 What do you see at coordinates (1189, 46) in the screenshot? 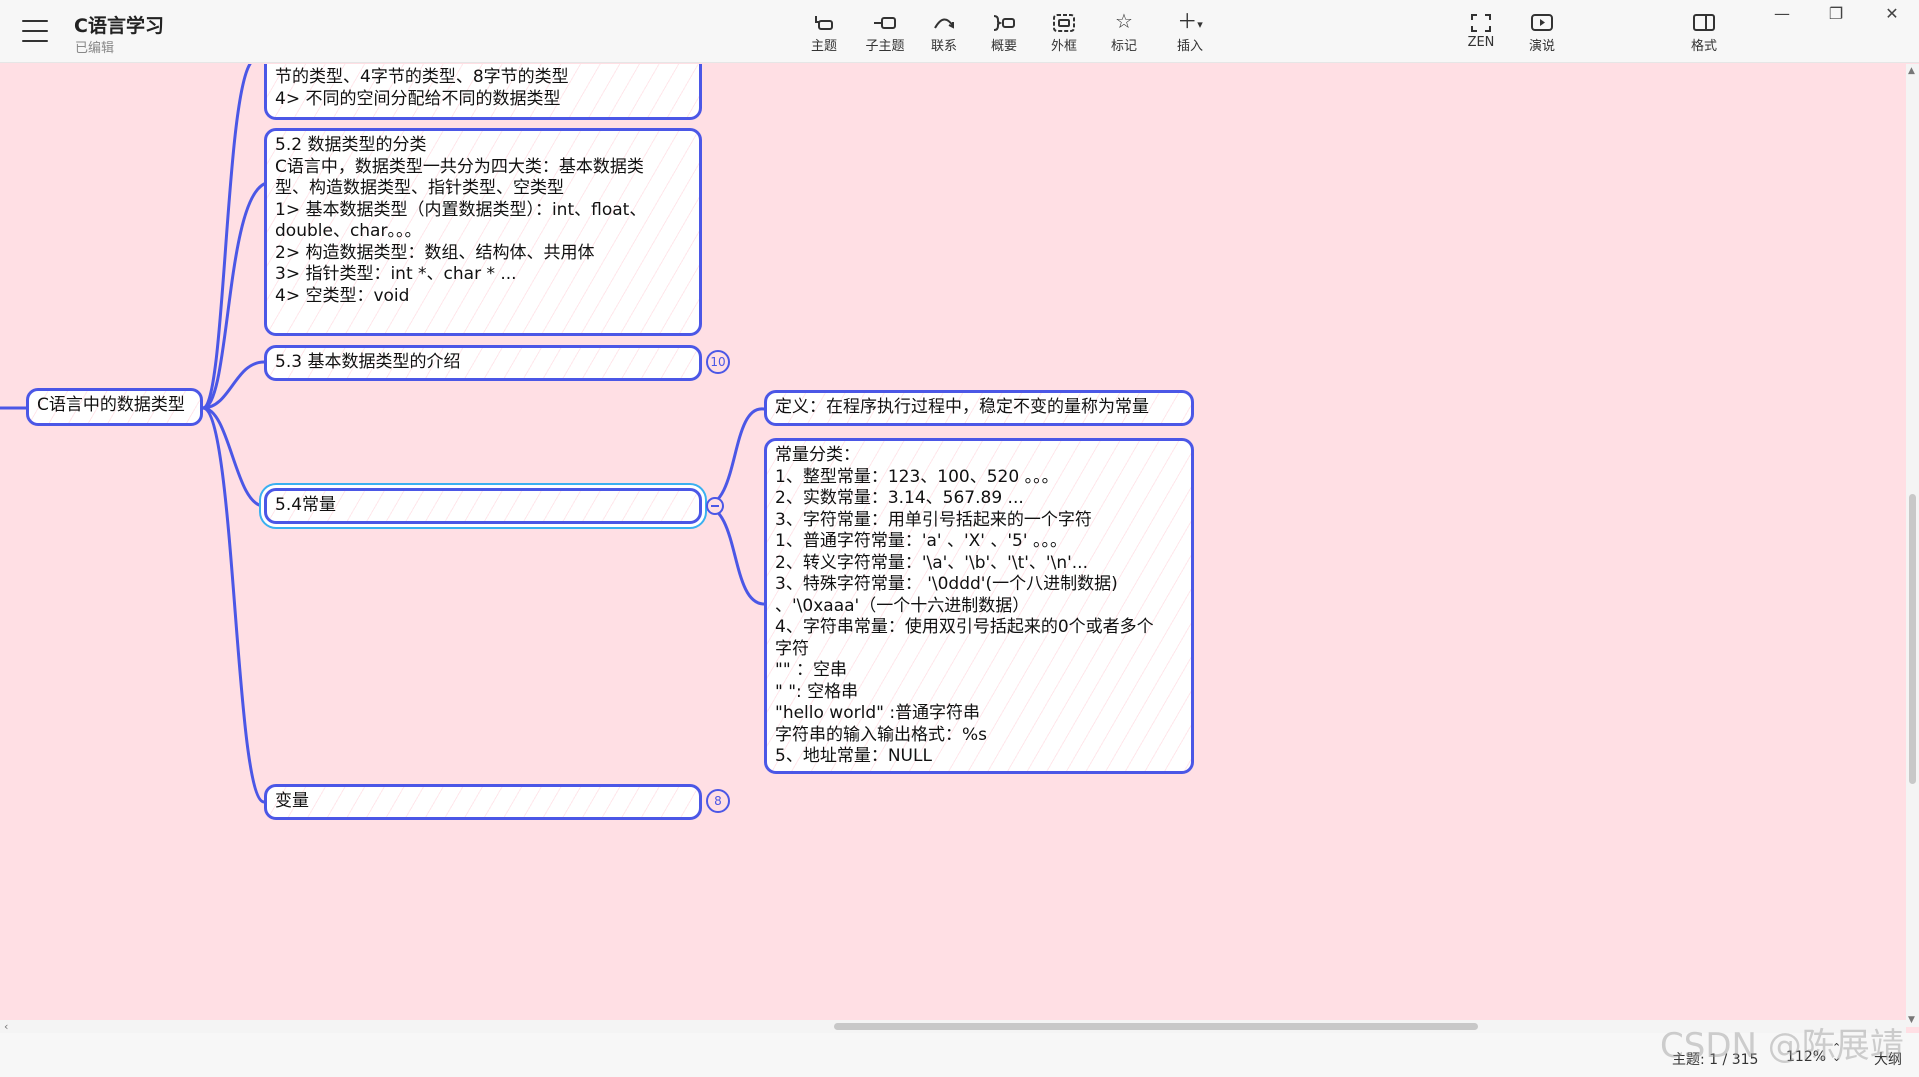
I see `insert-label: 插入` at bounding box center [1189, 46].